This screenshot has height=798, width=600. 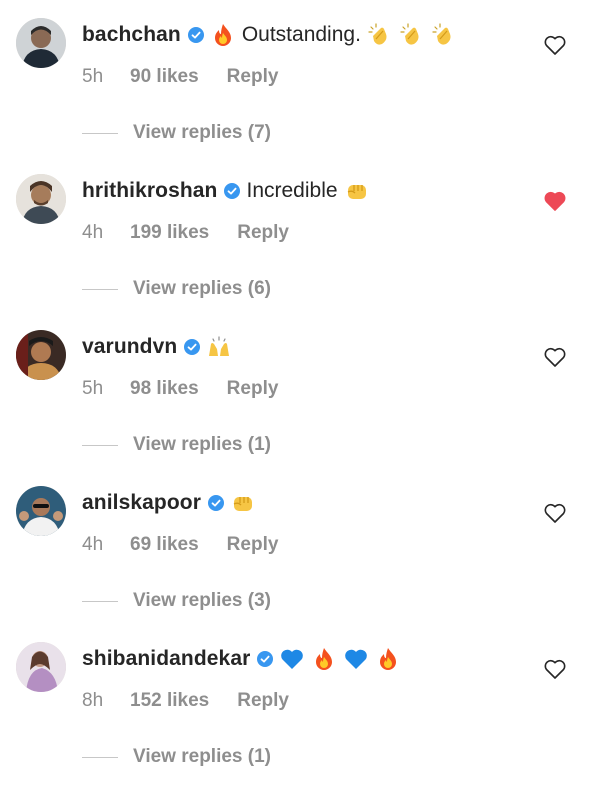 What do you see at coordinates (555, 201) in the screenshot?
I see `liked-heart-icon` at bounding box center [555, 201].